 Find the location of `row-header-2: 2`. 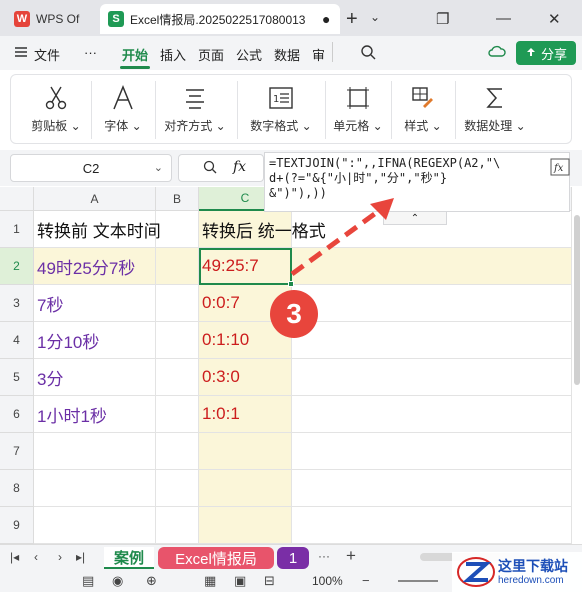

row-header-2: 2 is located at coordinates (17, 266).